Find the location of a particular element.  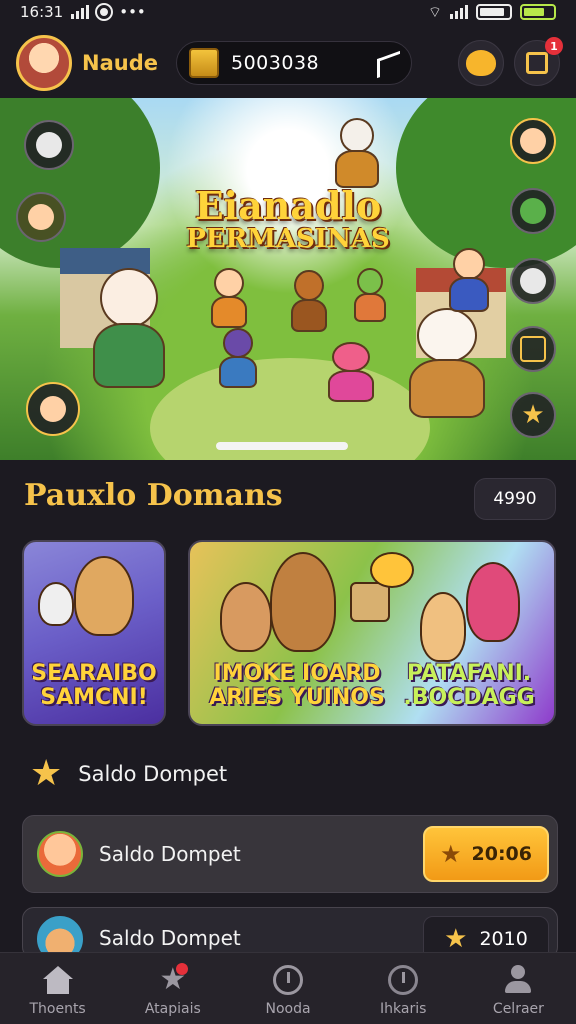

username: Naude is located at coordinates (120, 63).